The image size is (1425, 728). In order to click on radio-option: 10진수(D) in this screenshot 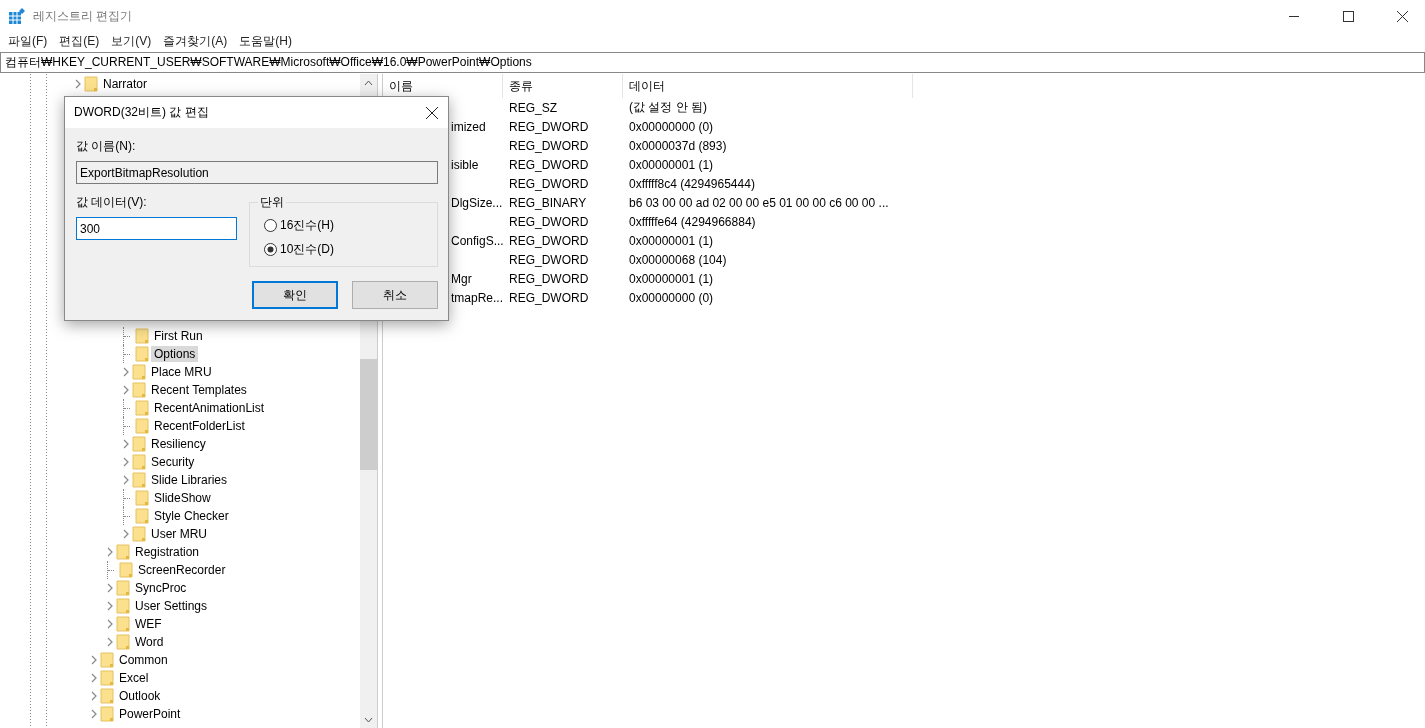, I will do `click(350, 249)`.